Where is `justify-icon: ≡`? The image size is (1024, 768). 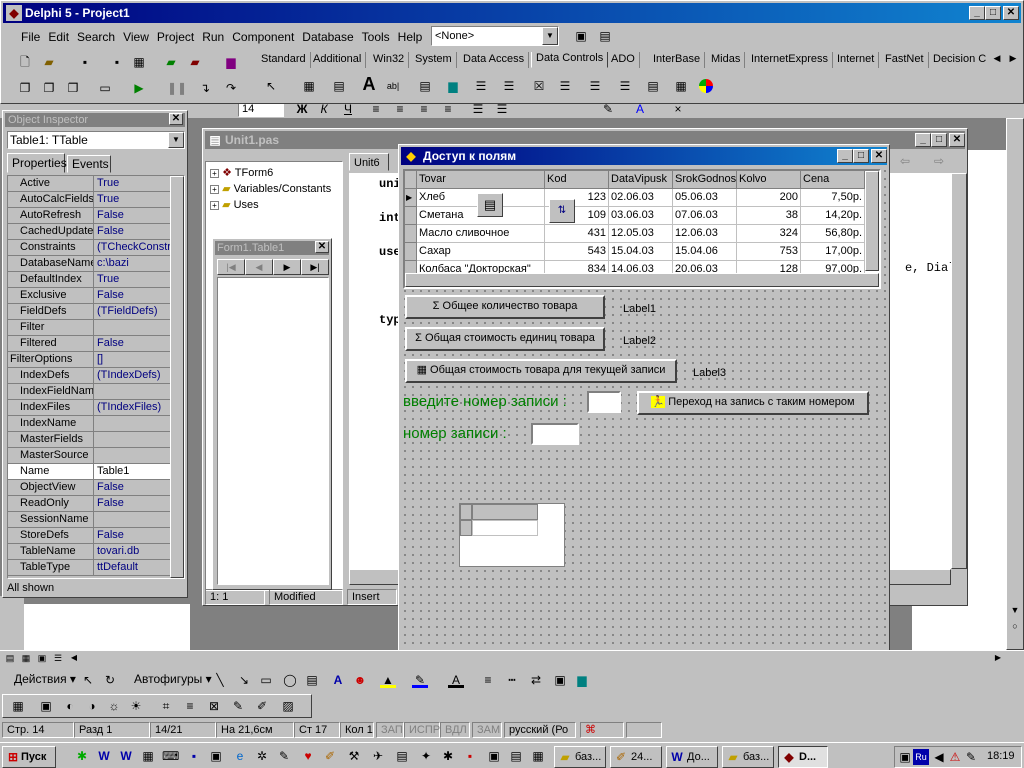
justify-icon: ≡ is located at coordinates (448, 110).